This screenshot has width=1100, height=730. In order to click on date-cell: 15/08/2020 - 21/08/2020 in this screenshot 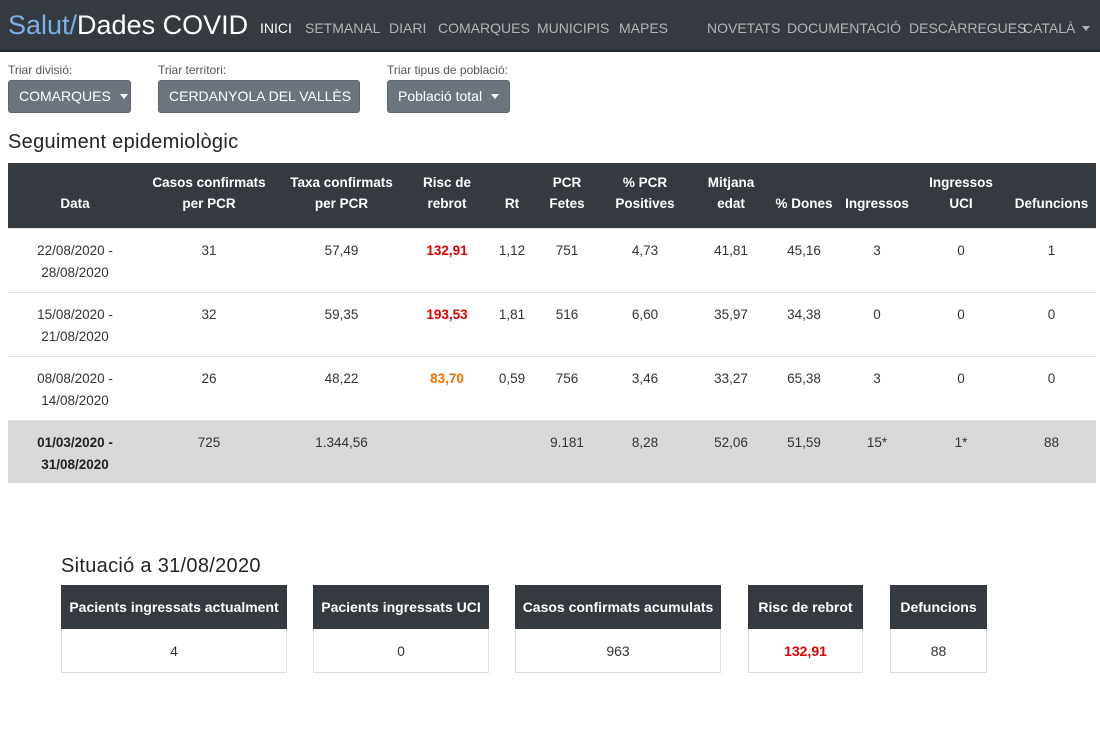, I will do `click(75, 323)`.